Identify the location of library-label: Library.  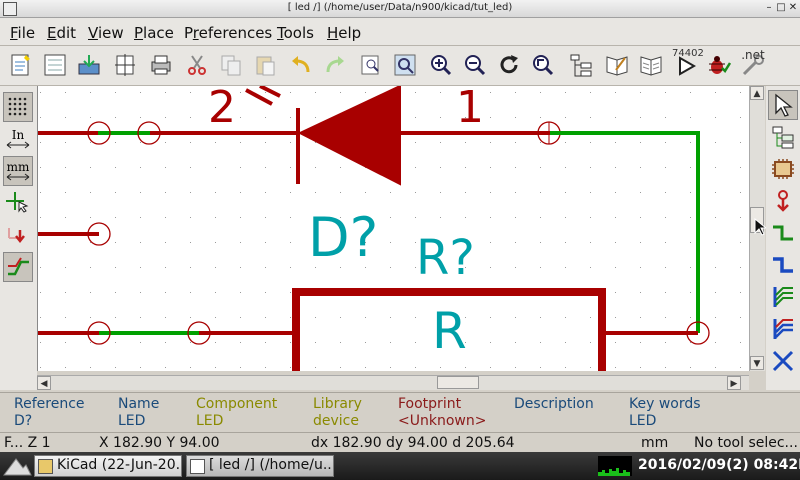
(337, 404).